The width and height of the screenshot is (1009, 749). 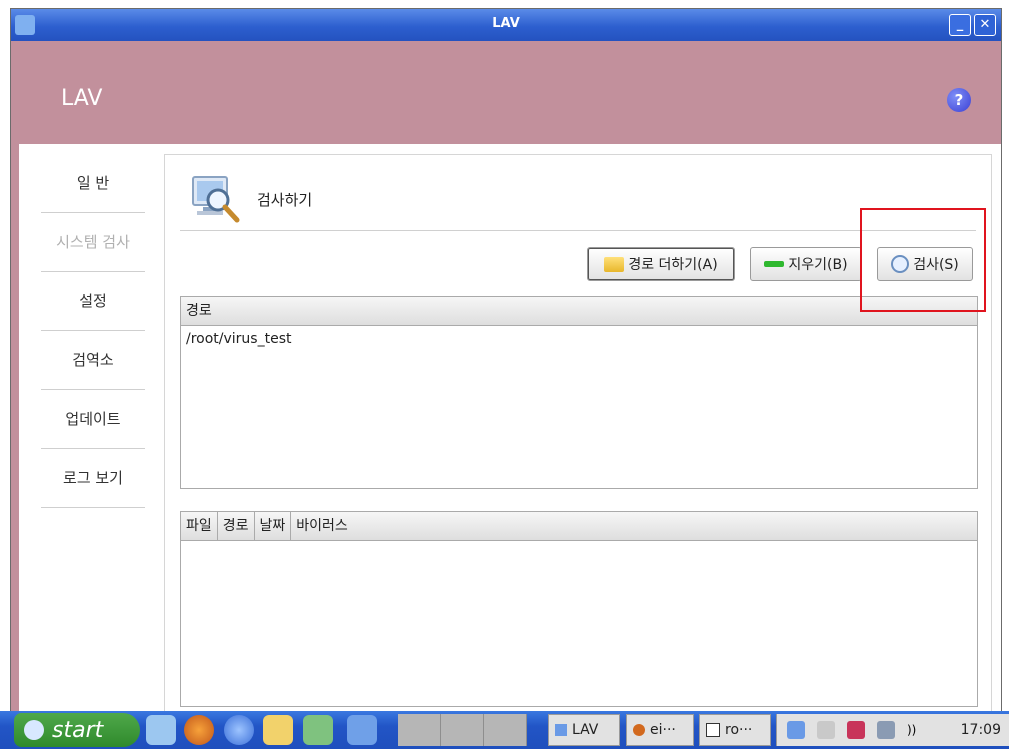 I want to click on add-path-label: 경로 더하기(A), so click(x=673, y=265).